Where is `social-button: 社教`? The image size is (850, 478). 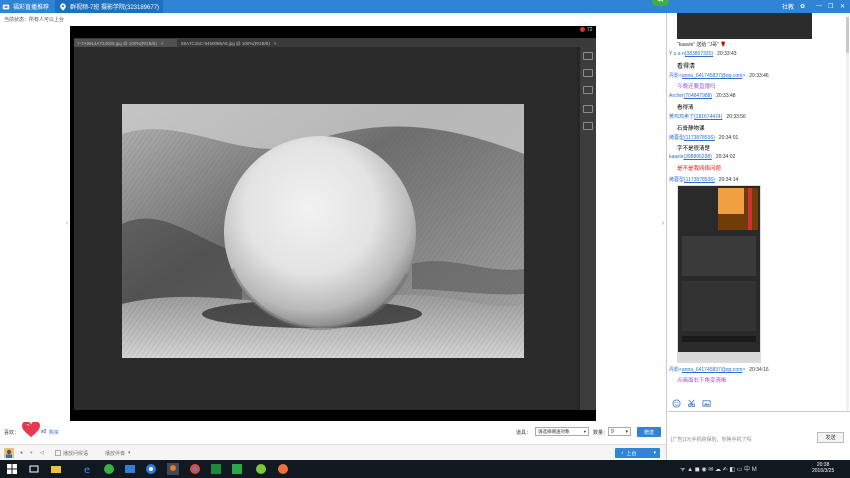 social-button: 社教 is located at coordinates (788, 6).